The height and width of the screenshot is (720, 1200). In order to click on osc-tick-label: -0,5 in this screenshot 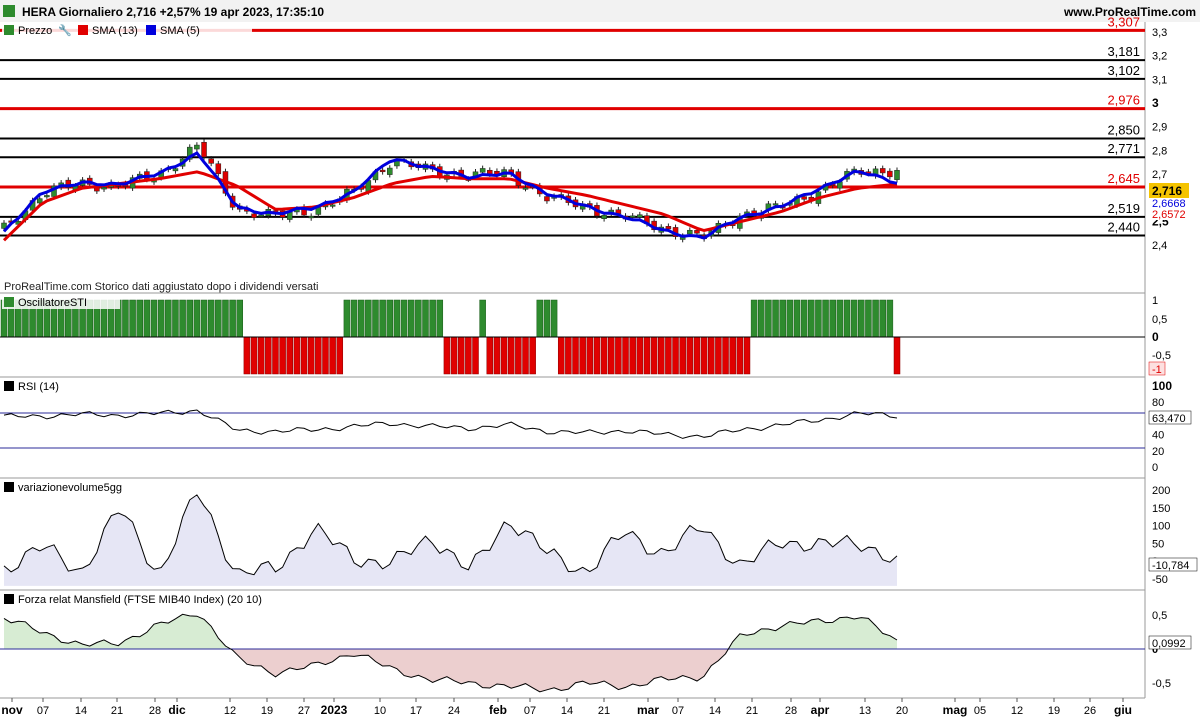, I will do `click(1161, 356)`.